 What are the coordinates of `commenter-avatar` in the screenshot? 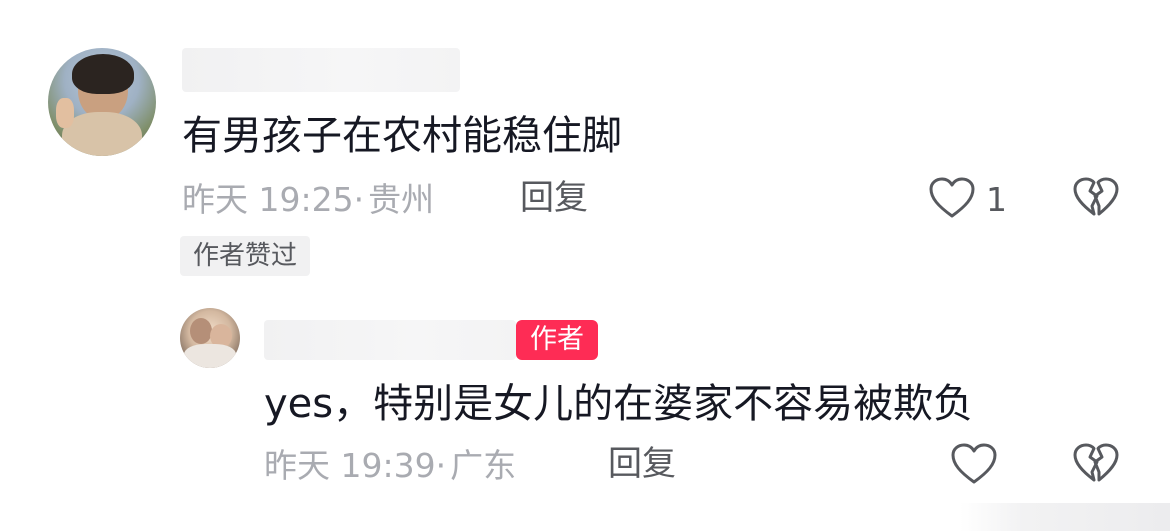 It's located at (102, 102).